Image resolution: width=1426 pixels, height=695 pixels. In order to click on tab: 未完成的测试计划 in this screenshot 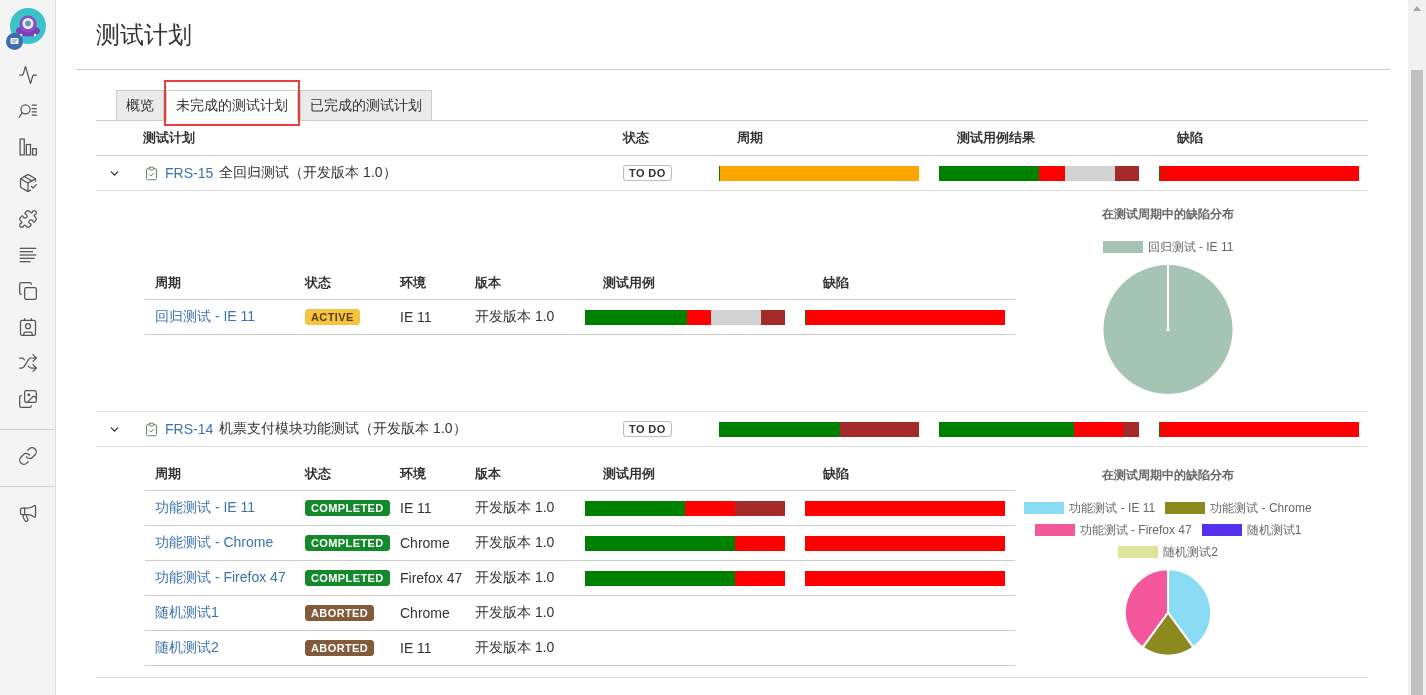, I will do `click(232, 105)`.